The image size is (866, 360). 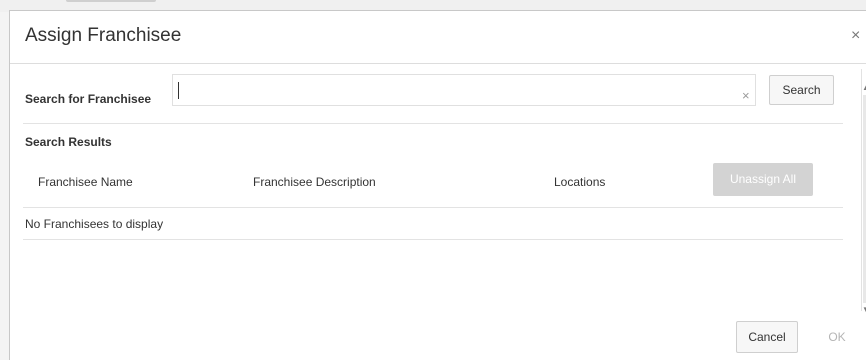 I want to click on search-label: Search for Franchisee, so click(x=88, y=99).